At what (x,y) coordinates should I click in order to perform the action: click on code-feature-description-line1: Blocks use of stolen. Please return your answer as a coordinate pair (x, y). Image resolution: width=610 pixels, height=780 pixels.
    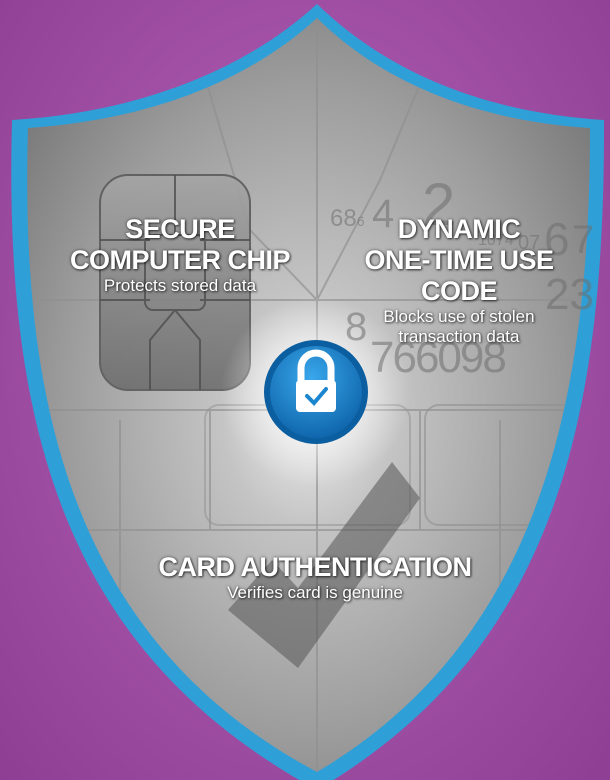
    Looking at the image, I should click on (459, 316).